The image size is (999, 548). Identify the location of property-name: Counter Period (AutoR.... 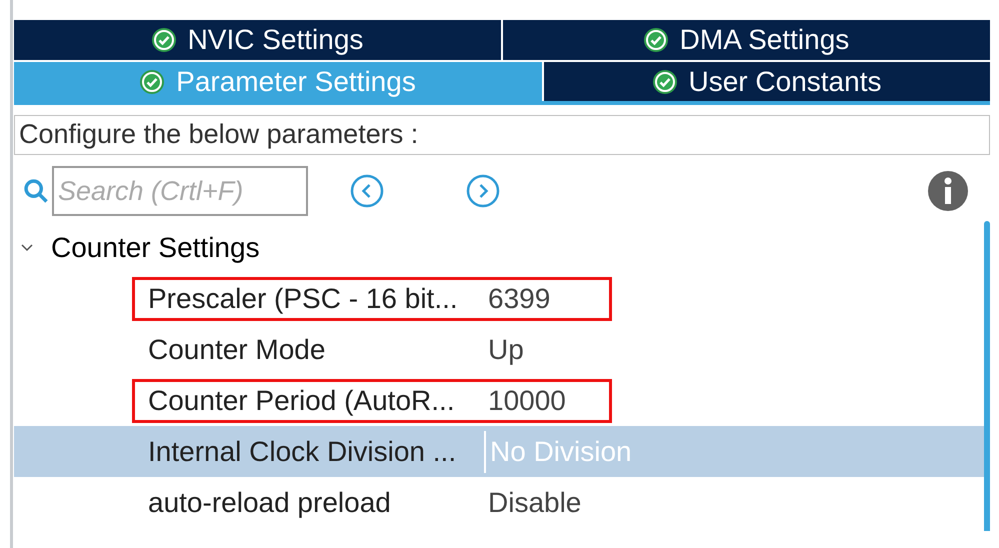
(301, 401).